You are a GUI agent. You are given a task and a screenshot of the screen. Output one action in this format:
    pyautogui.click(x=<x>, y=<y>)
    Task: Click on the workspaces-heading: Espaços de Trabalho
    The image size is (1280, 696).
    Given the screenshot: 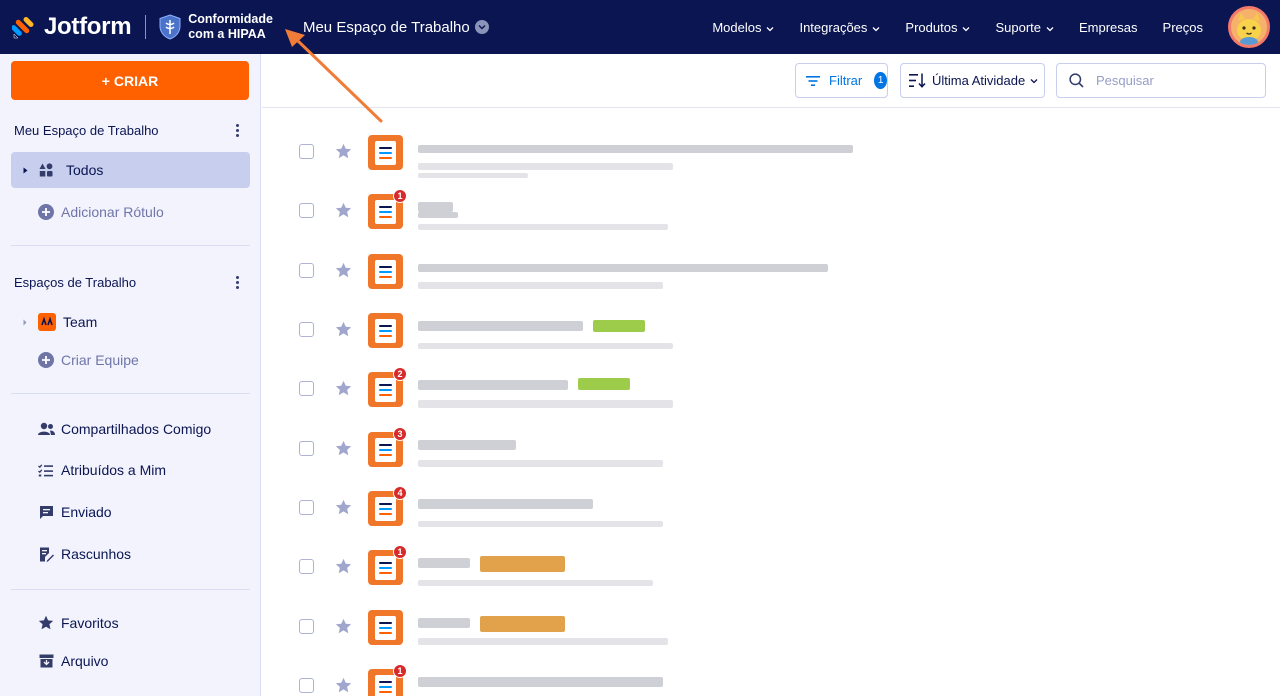 What is the action you would take?
    pyautogui.click(x=75, y=282)
    